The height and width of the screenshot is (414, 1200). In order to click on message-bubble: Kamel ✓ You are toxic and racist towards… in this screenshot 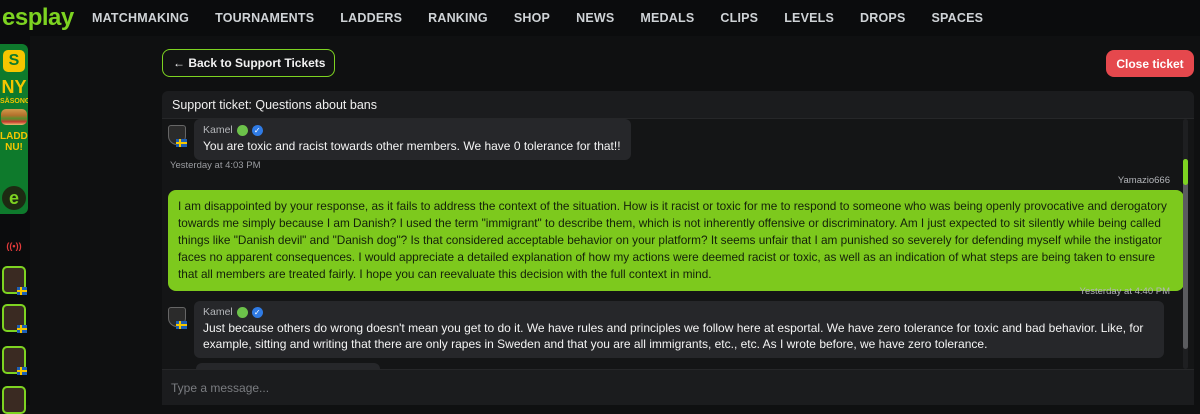, I will do `click(412, 139)`.